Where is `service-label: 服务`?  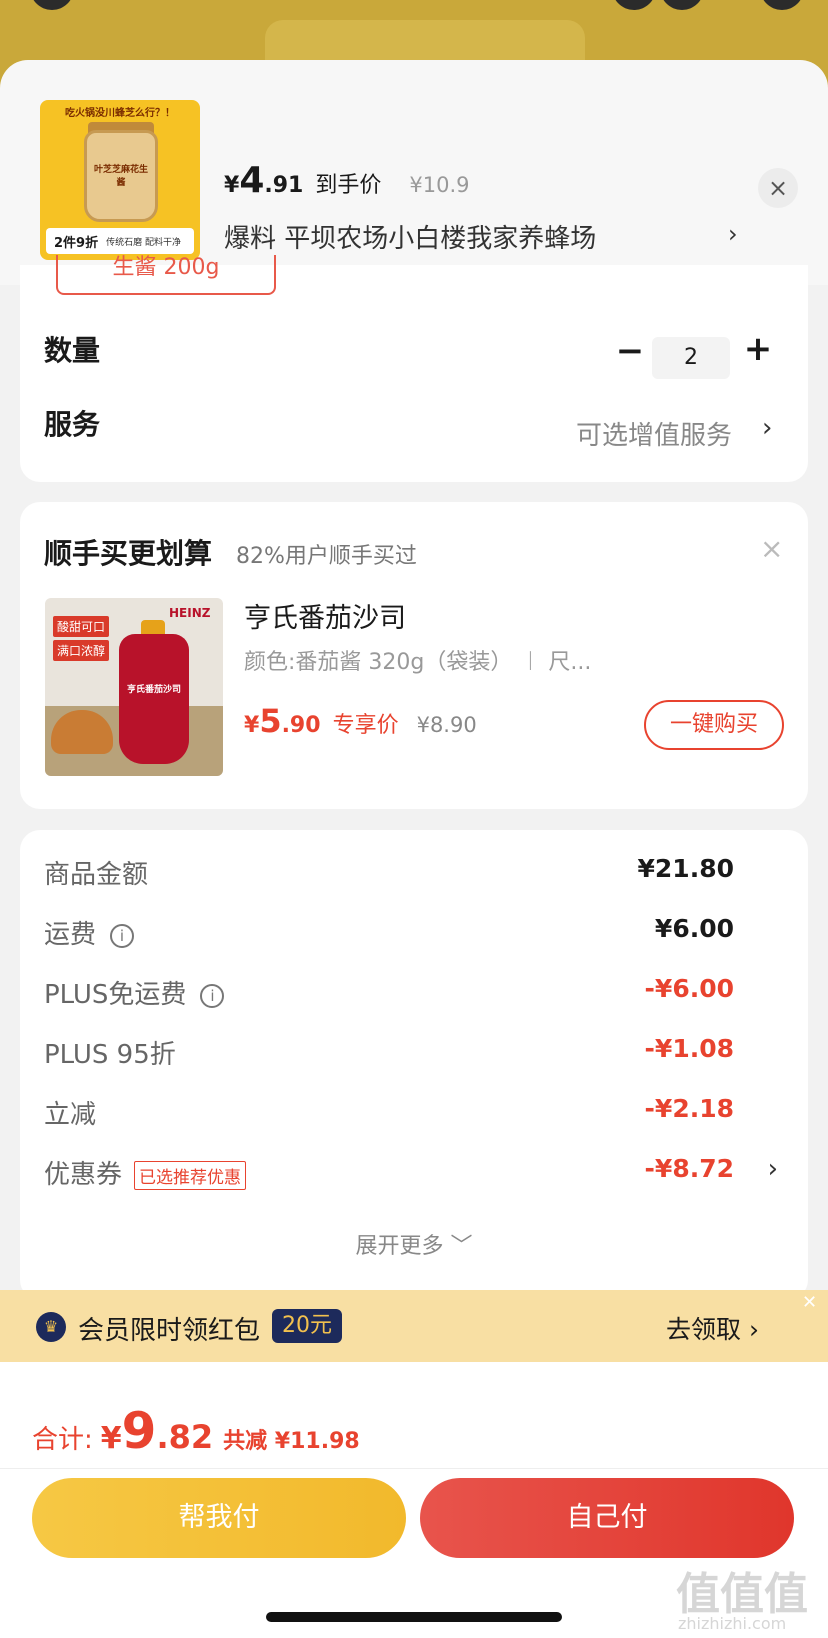
service-label: 服务 is located at coordinates (72, 424).